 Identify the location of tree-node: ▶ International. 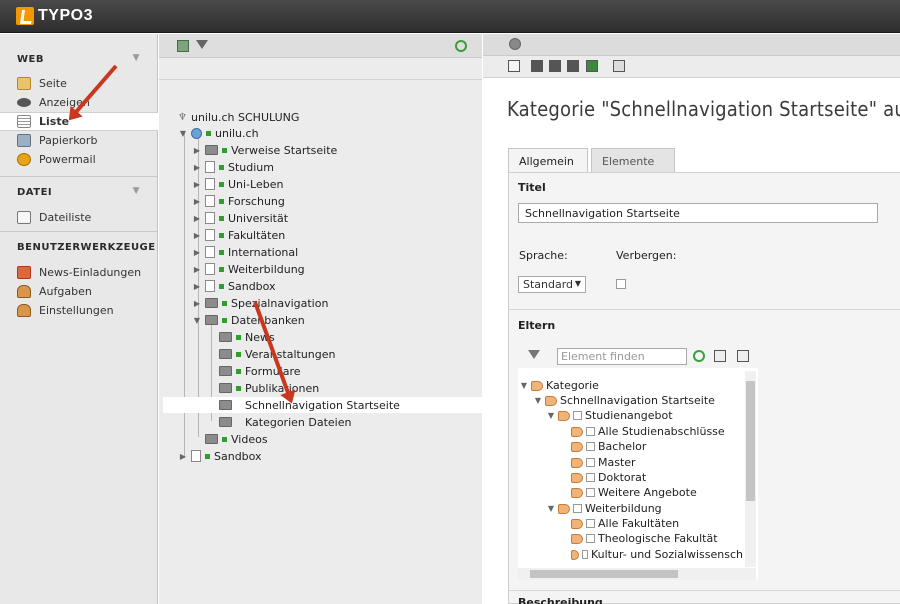
(245, 252).